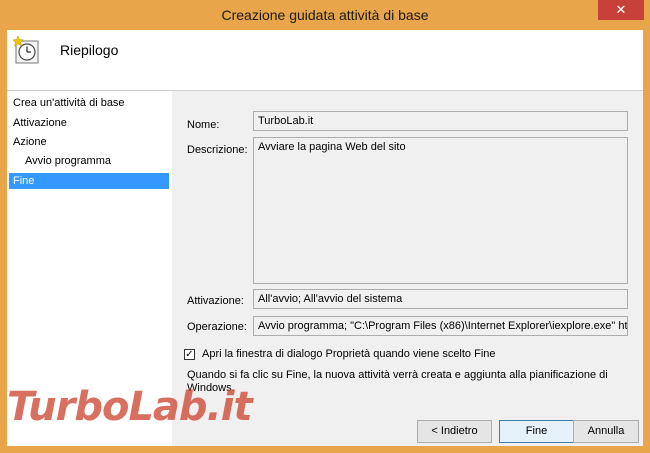 This screenshot has width=650, height=453. Describe the element at coordinates (89, 103) in the screenshot. I see `nav-item-create-task: Crea un'attività di base` at that location.